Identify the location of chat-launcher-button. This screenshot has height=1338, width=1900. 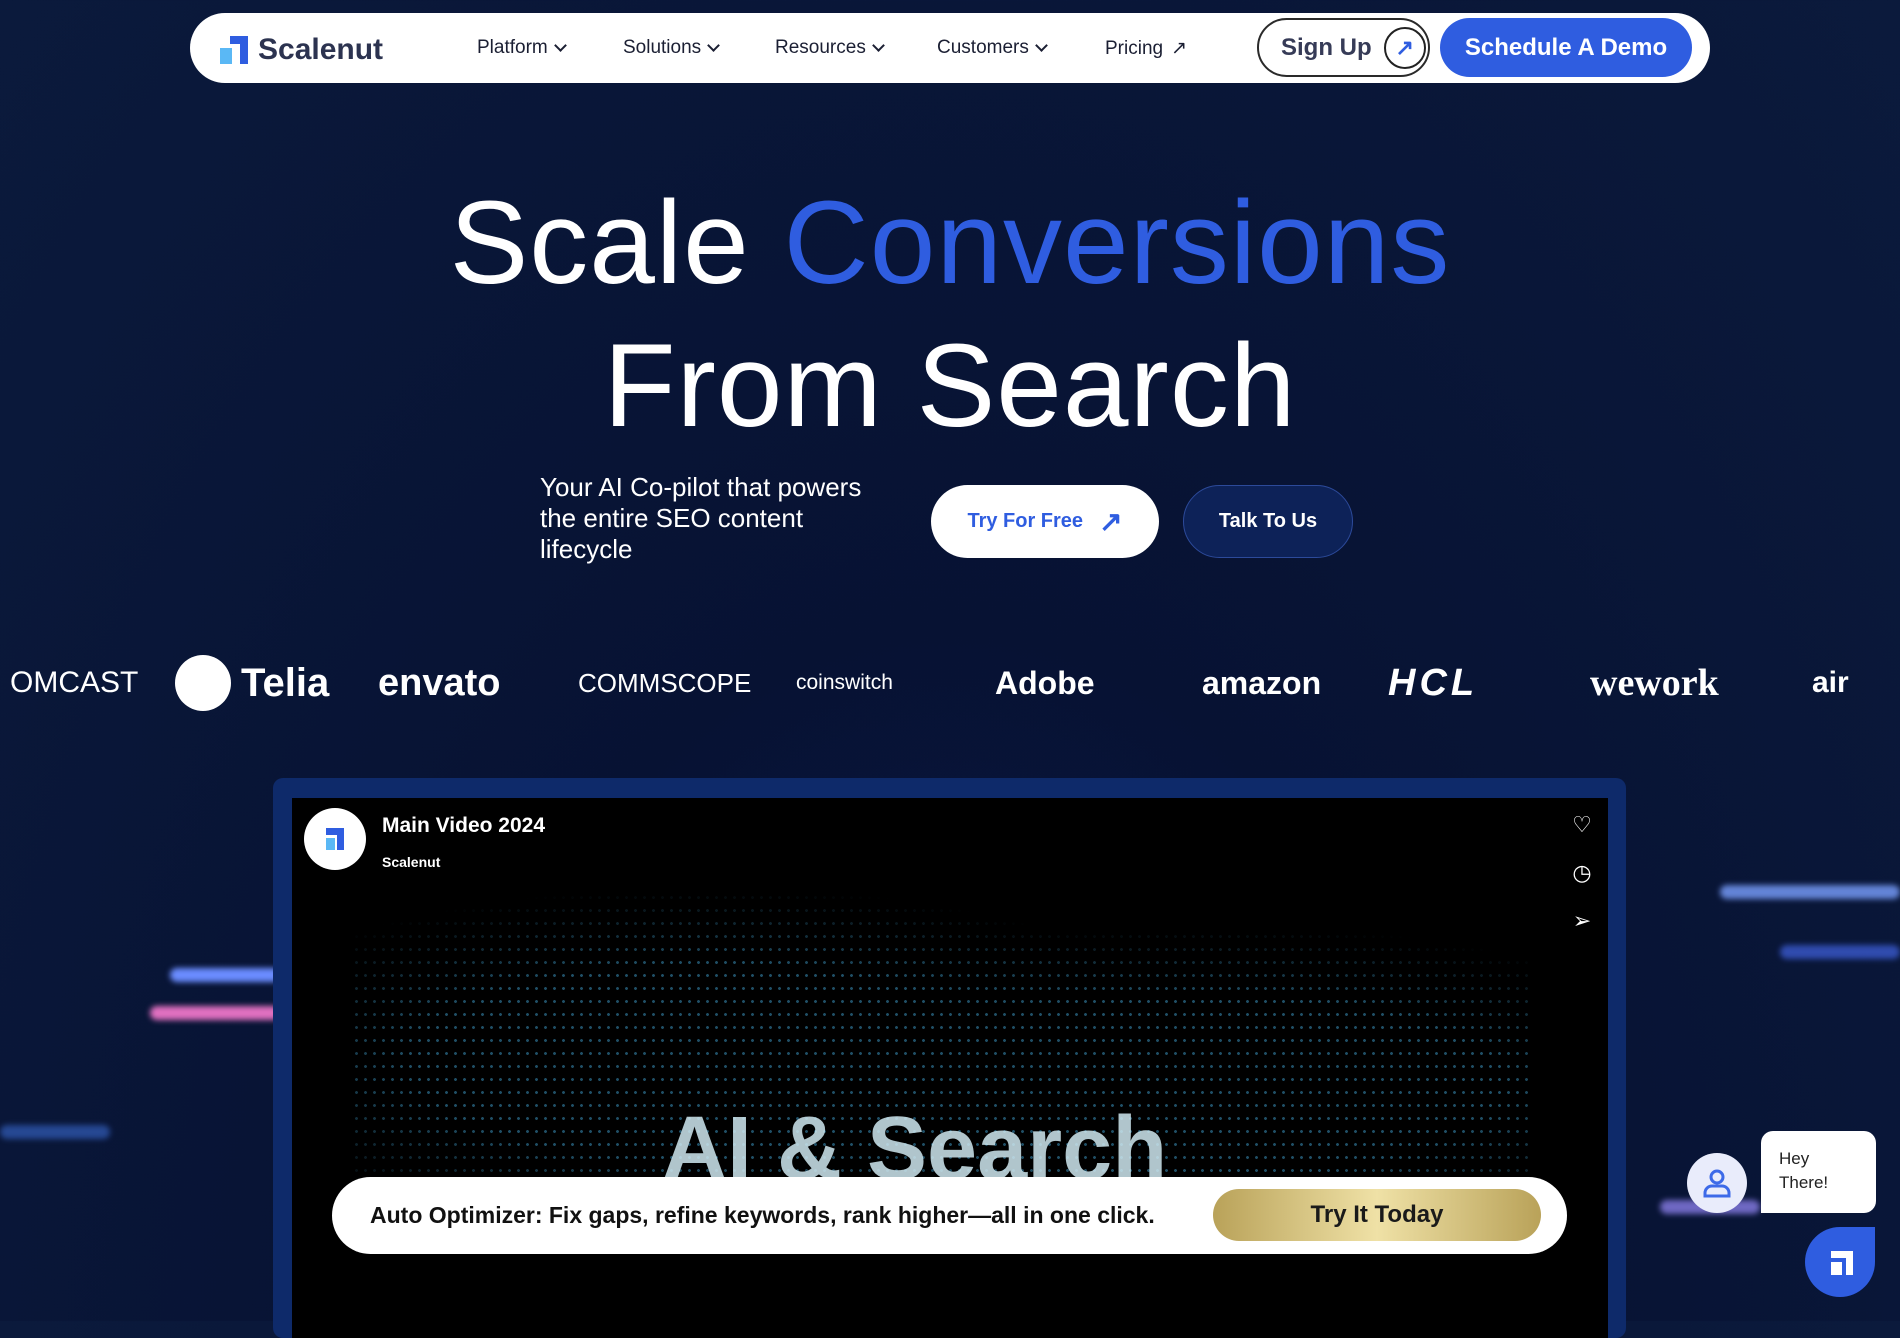
(1840, 1262).